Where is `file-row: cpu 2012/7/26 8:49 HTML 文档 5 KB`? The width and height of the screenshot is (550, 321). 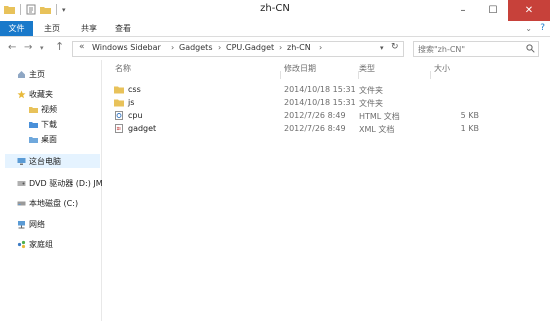
file-row: cpu 2012/7/26 8:49 HTML 文档 5 KB is located at coordinates (324, 116).